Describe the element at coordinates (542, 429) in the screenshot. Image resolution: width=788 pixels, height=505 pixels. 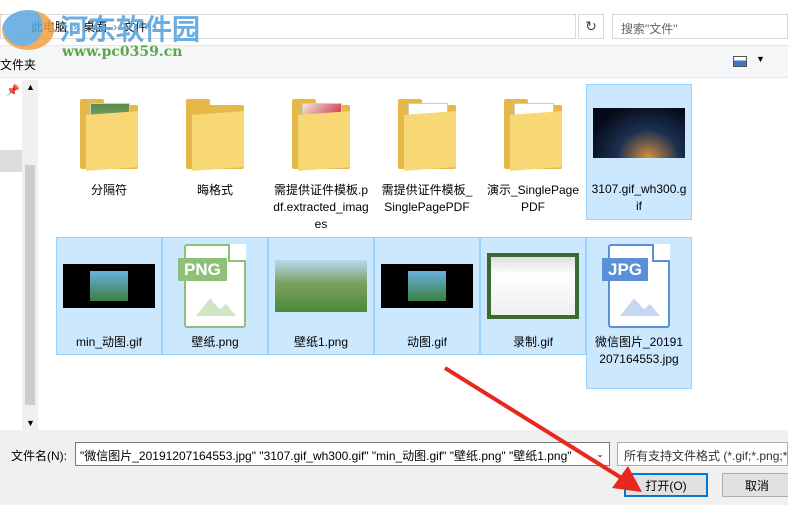
I see `red-arrow-annotation` at that location.